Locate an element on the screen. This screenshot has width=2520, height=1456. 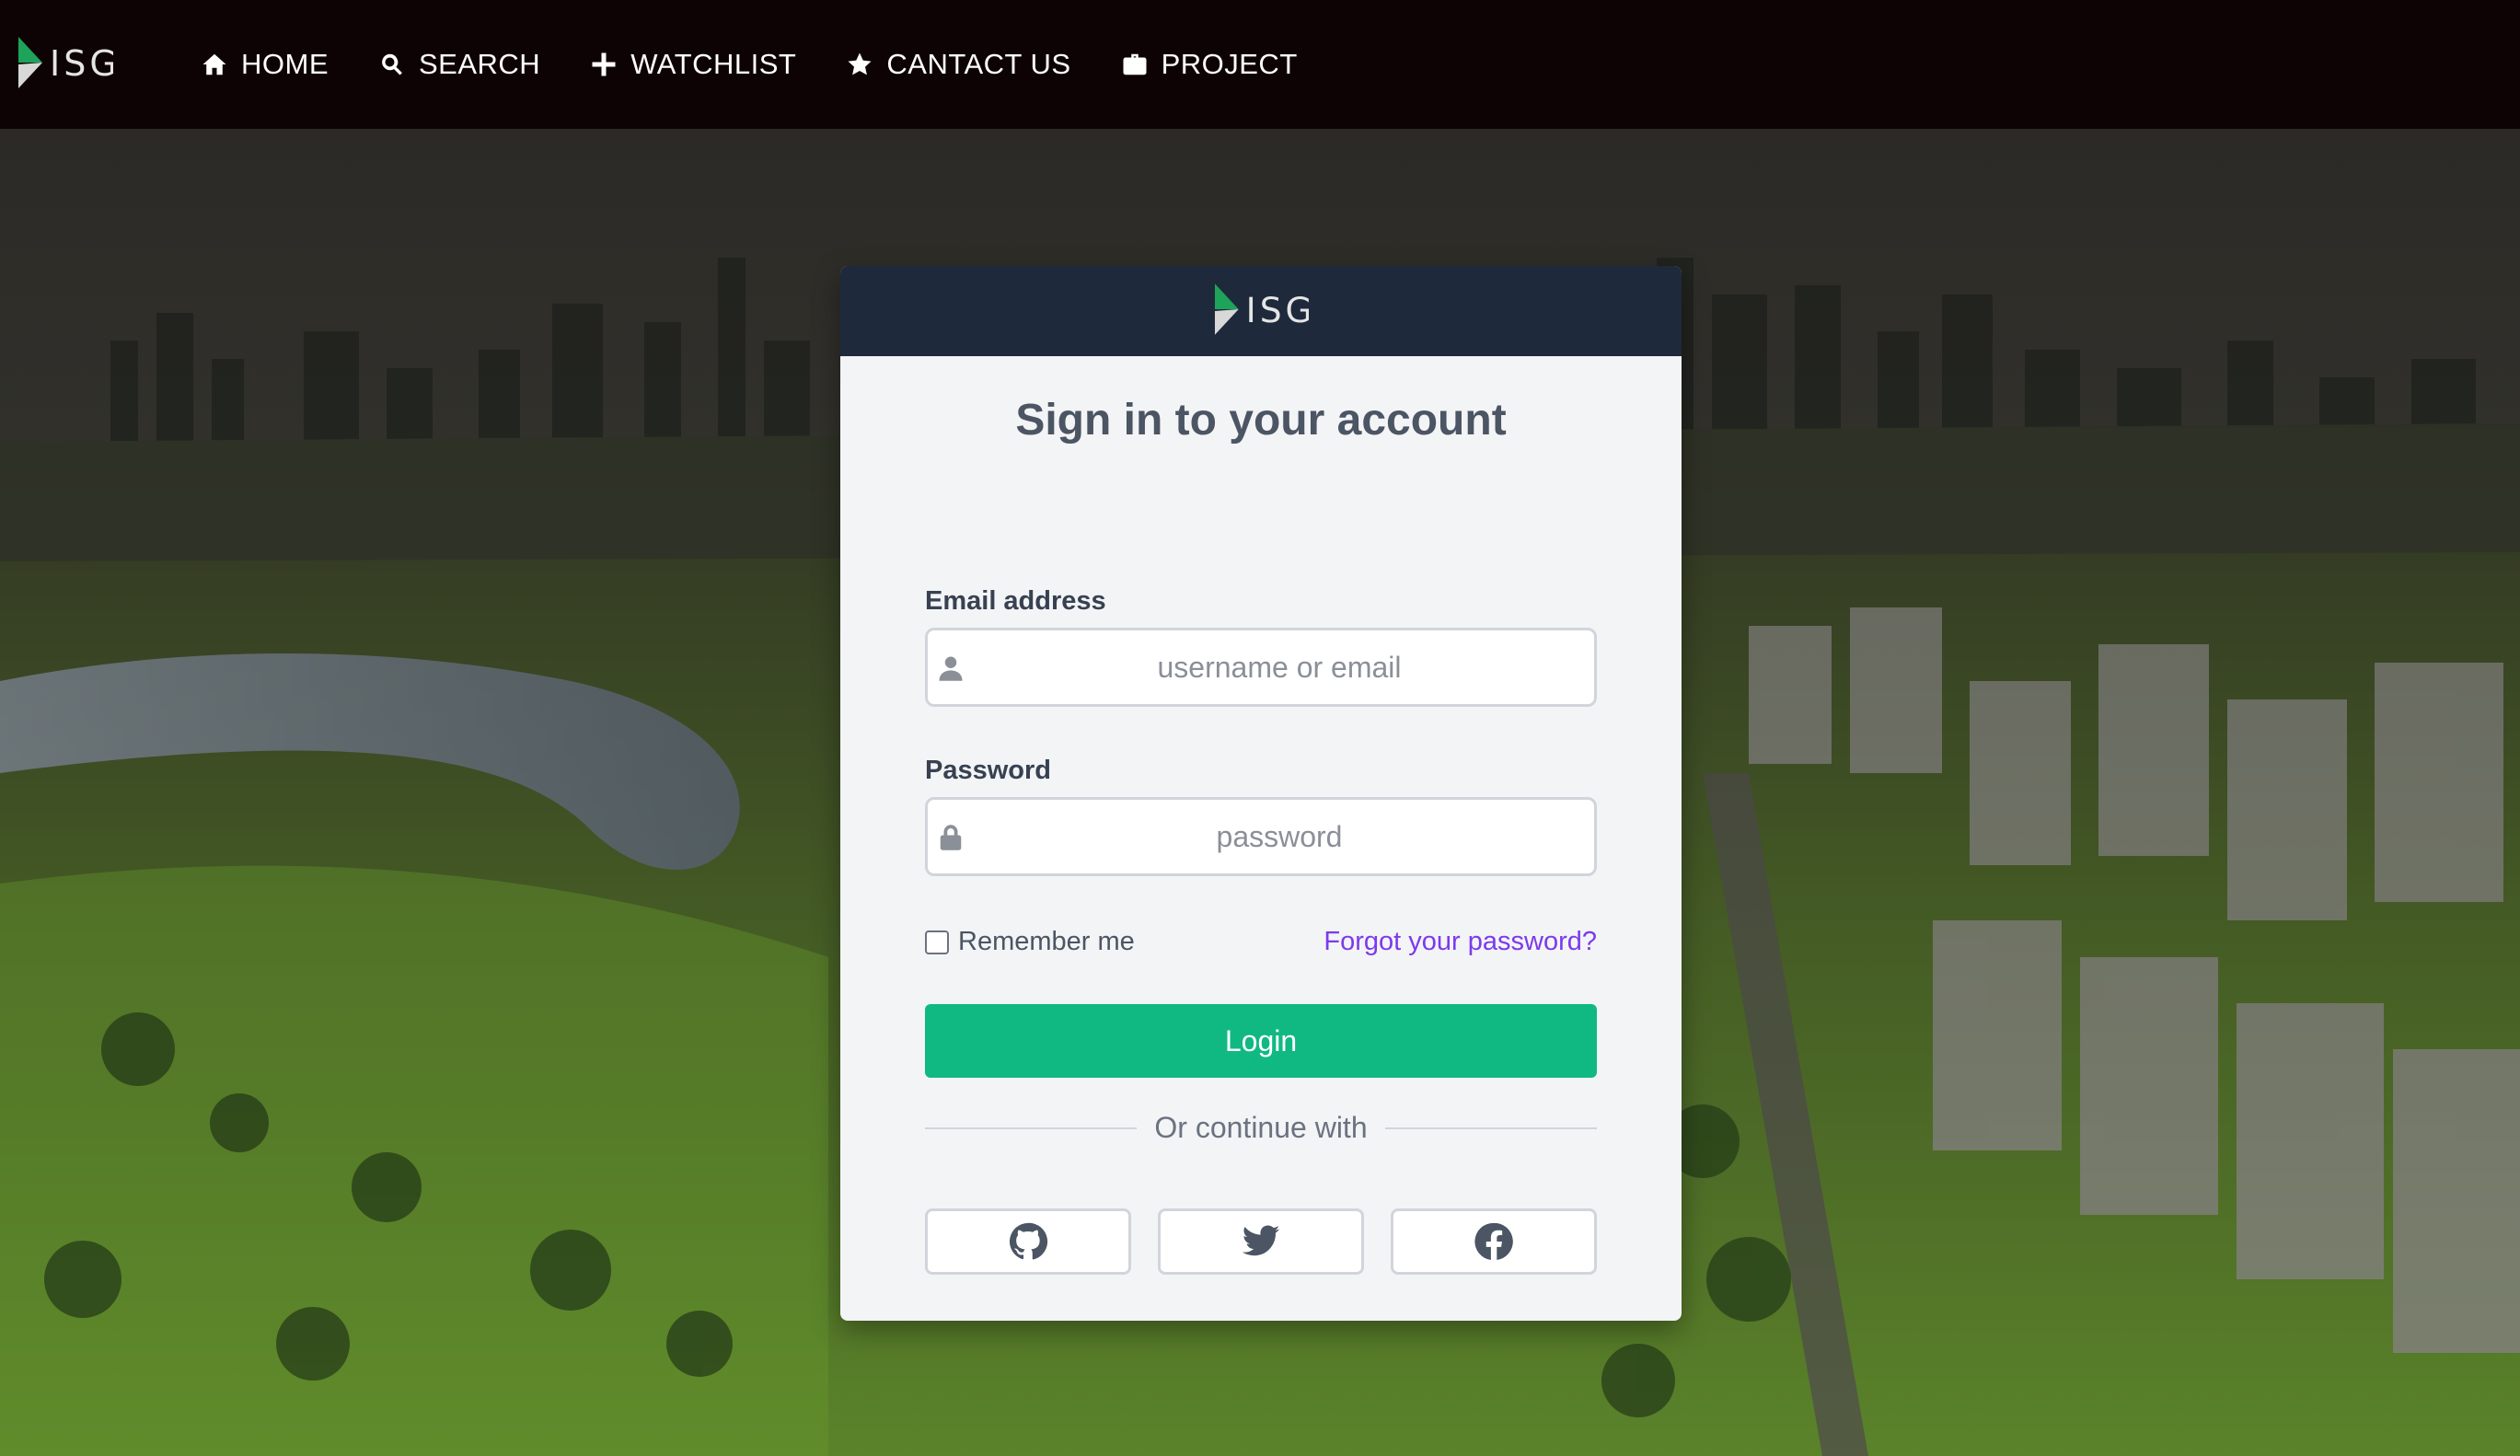
nav-item-search: SEARCH is located at coordinates (459, 64).